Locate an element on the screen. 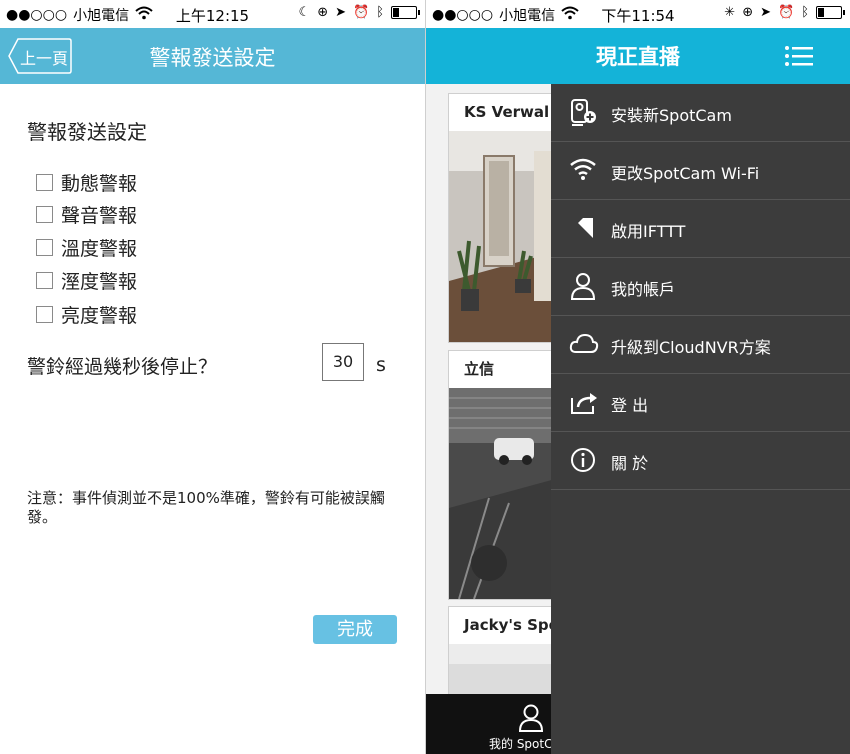 The height and width of the screenshot is (754, 850). nav-bar: 上一頁 警報發送設定 is located at coordinates (212, 56).